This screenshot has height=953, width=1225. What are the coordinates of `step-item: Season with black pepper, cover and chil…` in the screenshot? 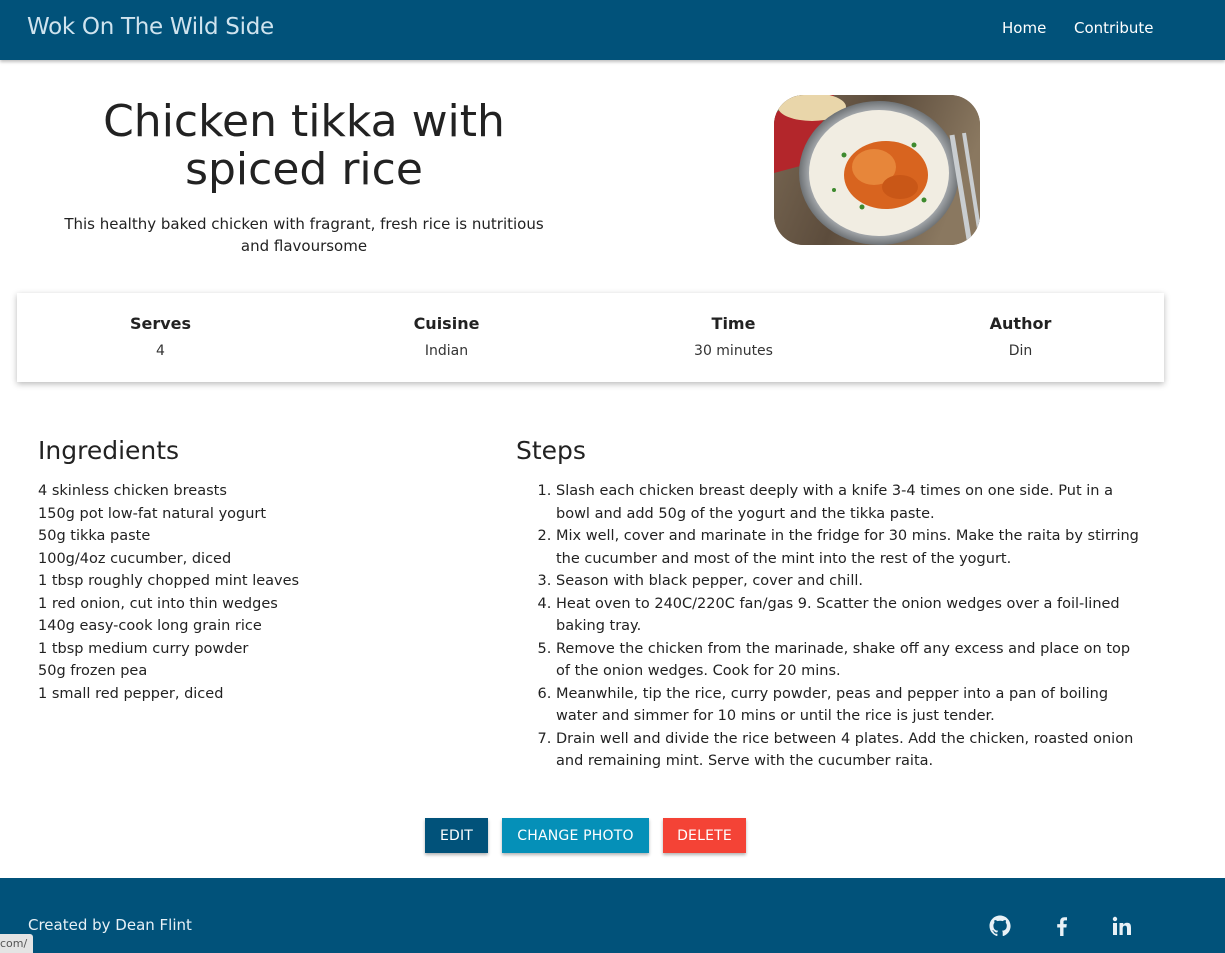 It's located at (851, 581).